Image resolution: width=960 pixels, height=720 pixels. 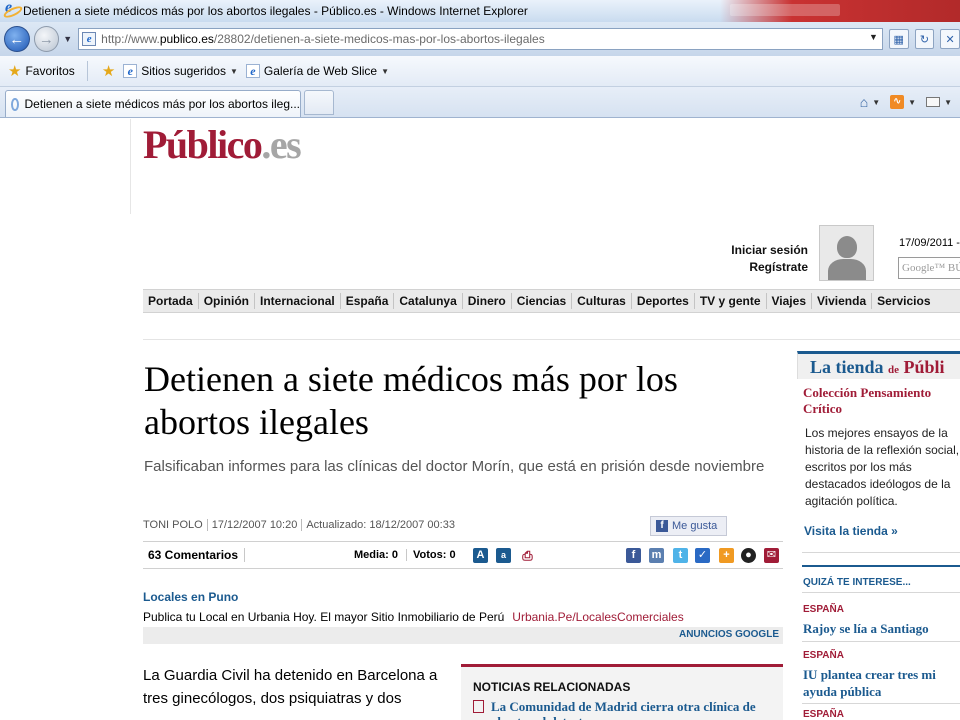 I want to click on reddit-icon: ●, so click(x=748, y=555).